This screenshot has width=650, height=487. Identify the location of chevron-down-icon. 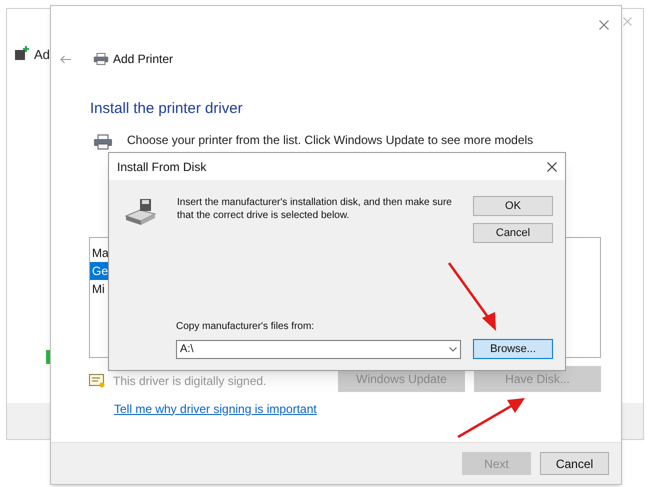
(453, 349).